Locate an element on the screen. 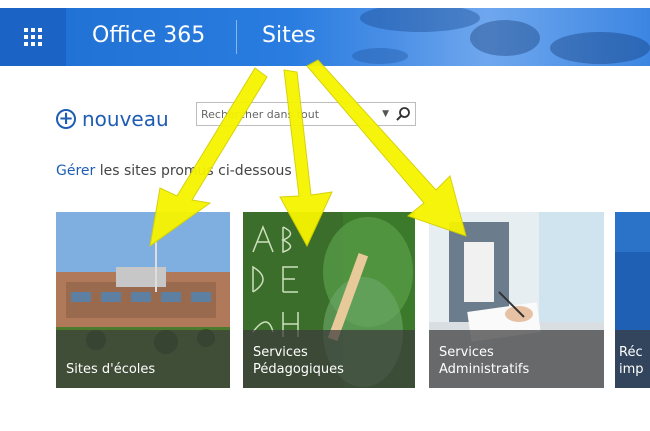 The height and width of the screenshot is (431, 650). tile-label-line1: Sites d'écoles is located at coordinates (111, 369).